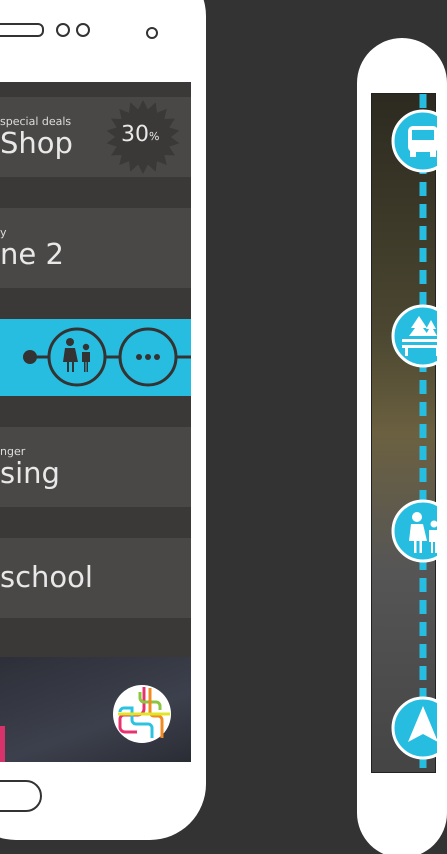  Describe the element at coordinates (154, 136) in the screenshot. I see `discount-unit: %` at that location.